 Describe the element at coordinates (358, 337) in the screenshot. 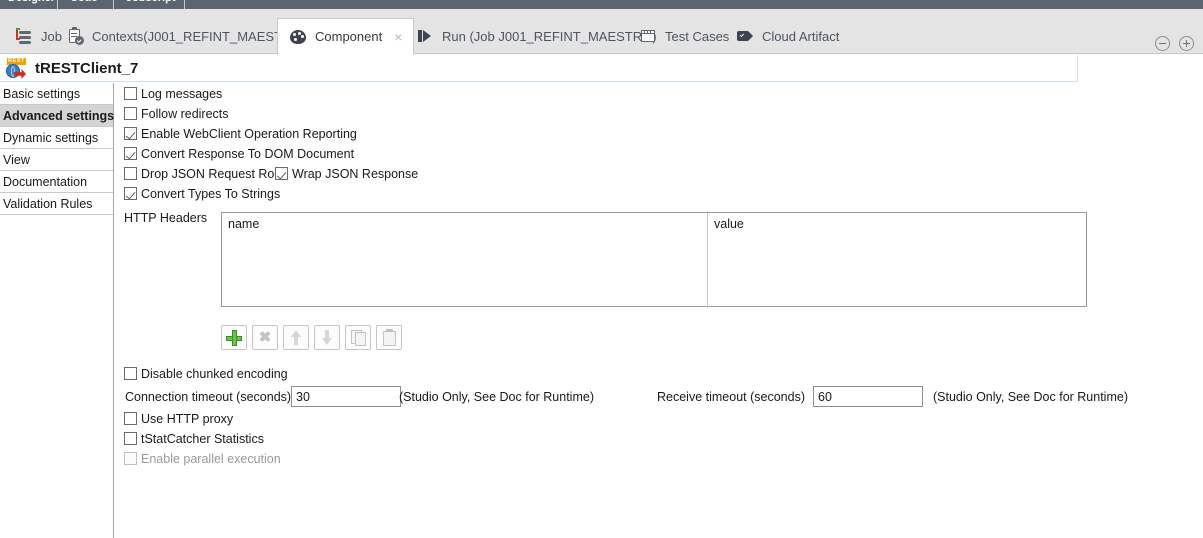

I see `copy-button` at that location.